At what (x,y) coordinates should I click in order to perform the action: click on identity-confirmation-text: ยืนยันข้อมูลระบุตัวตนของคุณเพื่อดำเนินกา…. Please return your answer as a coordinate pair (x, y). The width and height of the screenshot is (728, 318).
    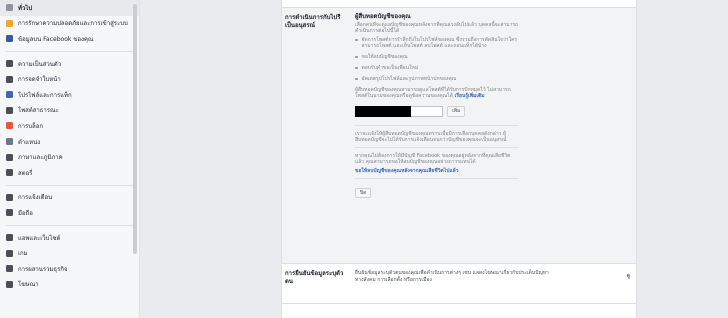
    Looking at the image, I should click on (452, 276).